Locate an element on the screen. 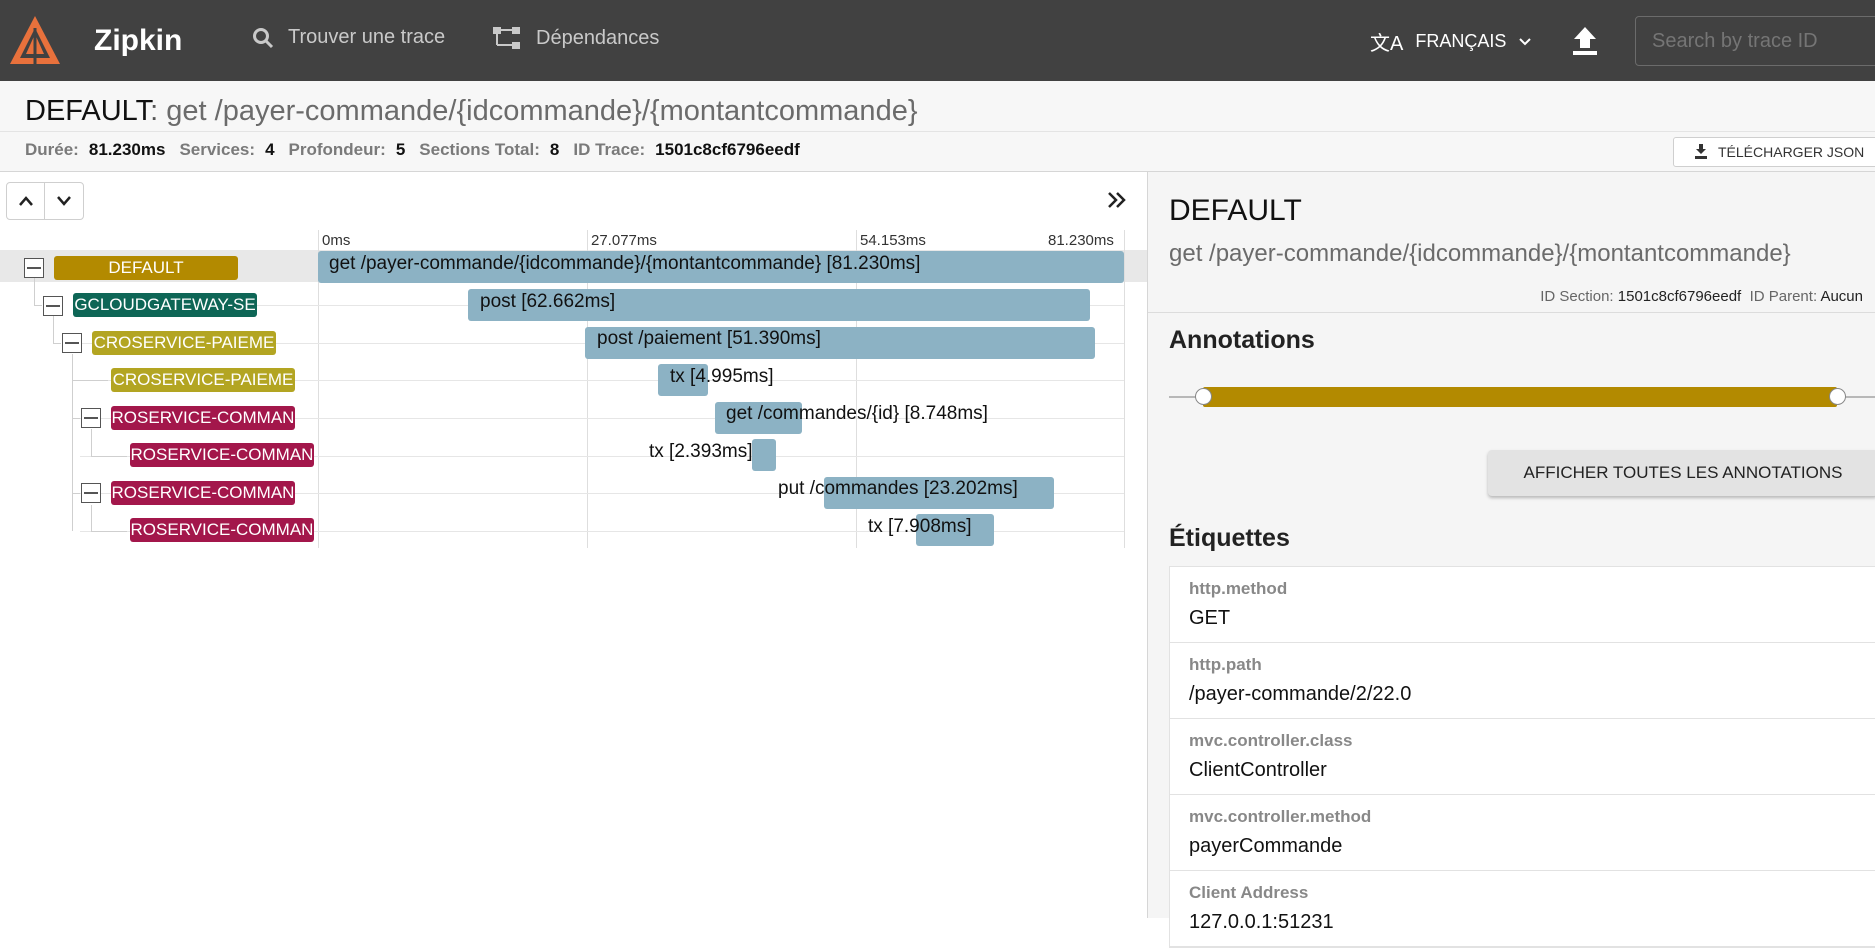  tag-value: payerCommande is located at coordinates (1266, 846).